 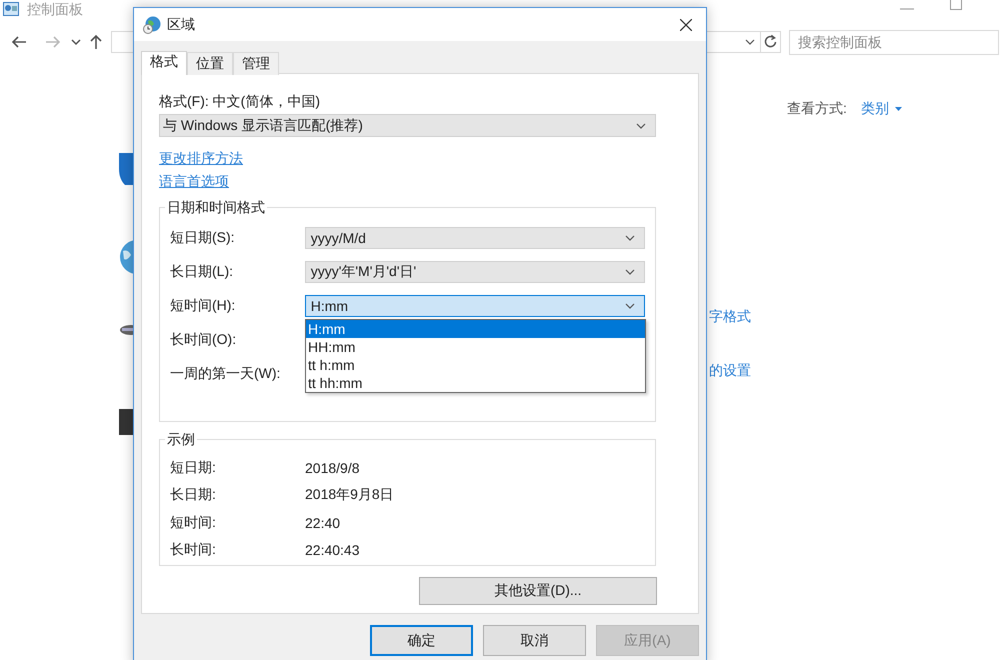 I want to click on tab: 管理, so click(x=256, y=63).